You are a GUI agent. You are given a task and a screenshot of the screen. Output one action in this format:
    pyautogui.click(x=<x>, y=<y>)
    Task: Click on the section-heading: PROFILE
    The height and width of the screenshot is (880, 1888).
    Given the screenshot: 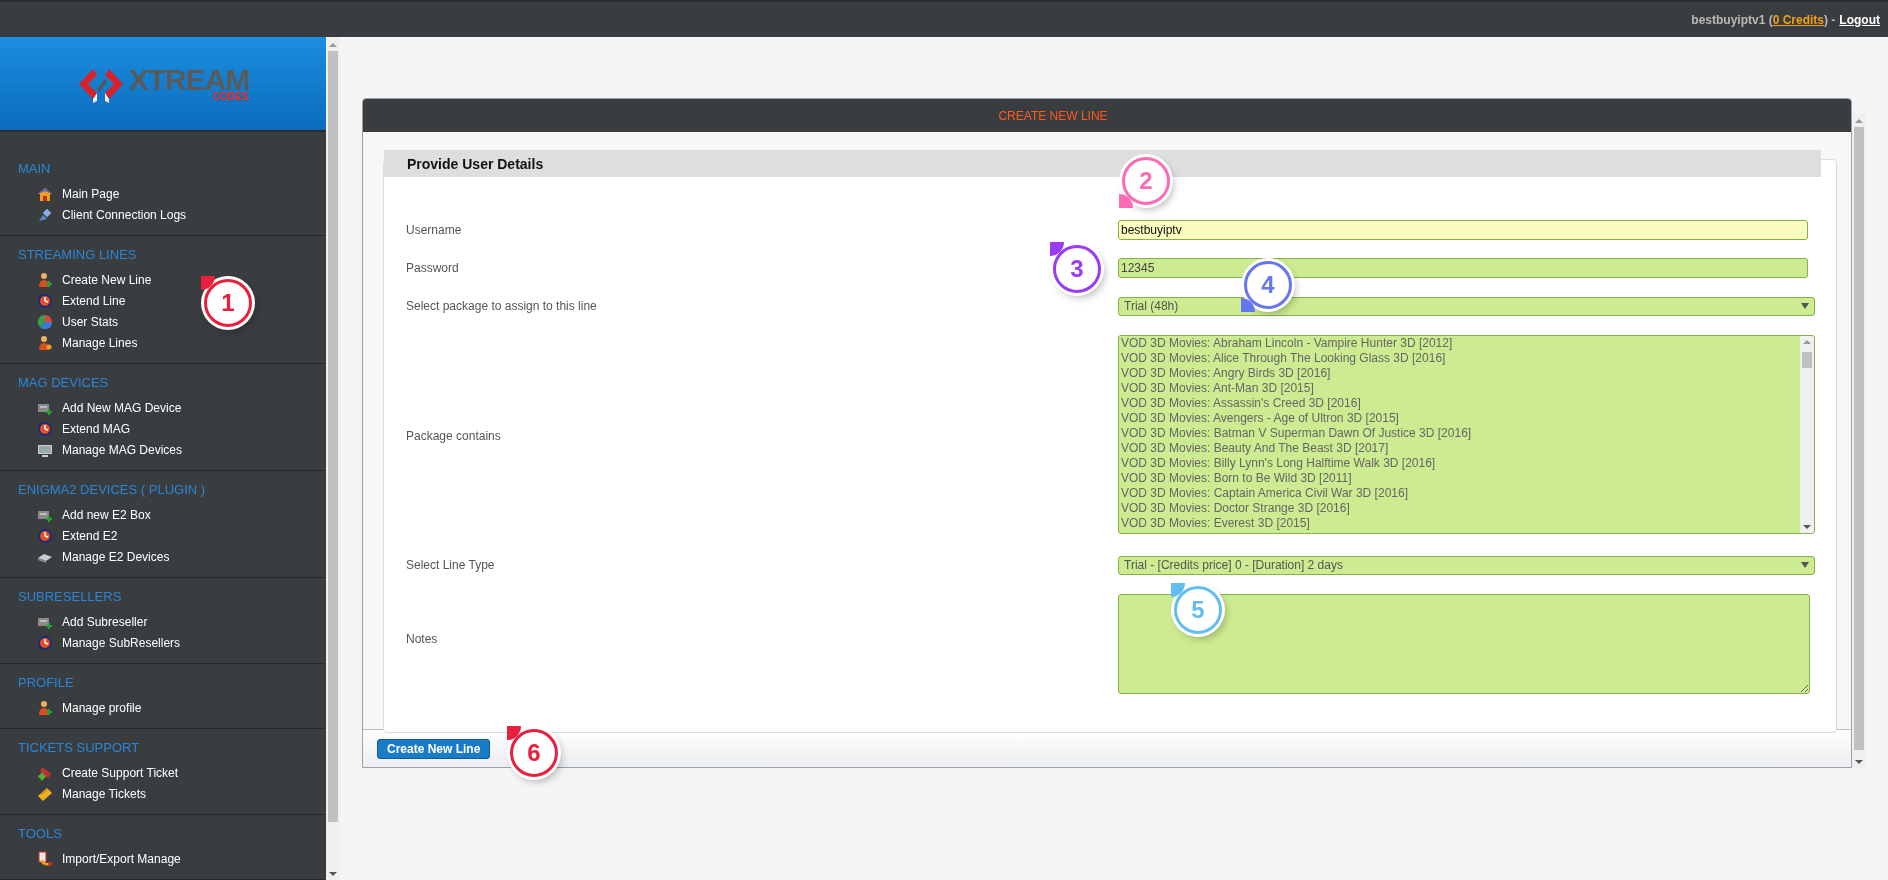 What is the action you would take?
    pyautogui.click(x=46, y=683)
    